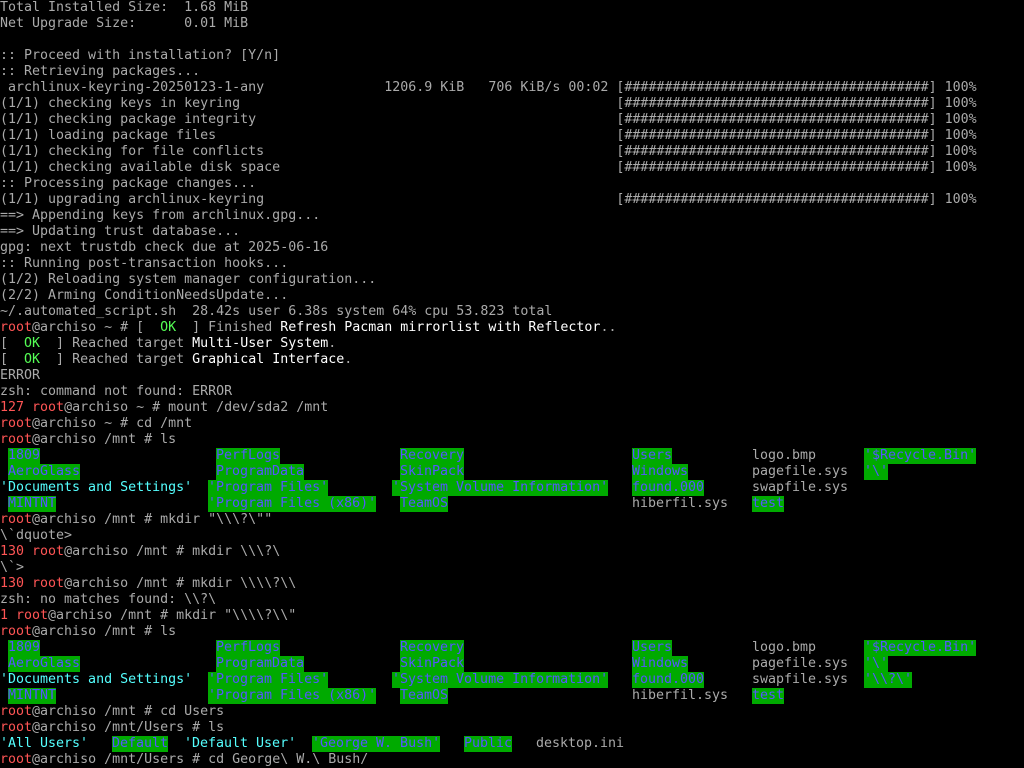 This screenshot has height=768, width=1024. I want to click on terminal-line: :: Proceed with installation? [Y/n], so click(512, 56).